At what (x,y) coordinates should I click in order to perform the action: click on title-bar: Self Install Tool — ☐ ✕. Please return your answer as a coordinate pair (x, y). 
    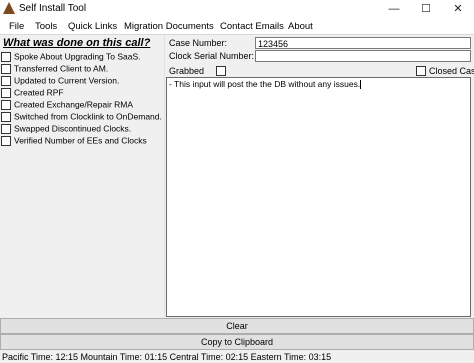
    Looking at the image, I should click on (237, 9).